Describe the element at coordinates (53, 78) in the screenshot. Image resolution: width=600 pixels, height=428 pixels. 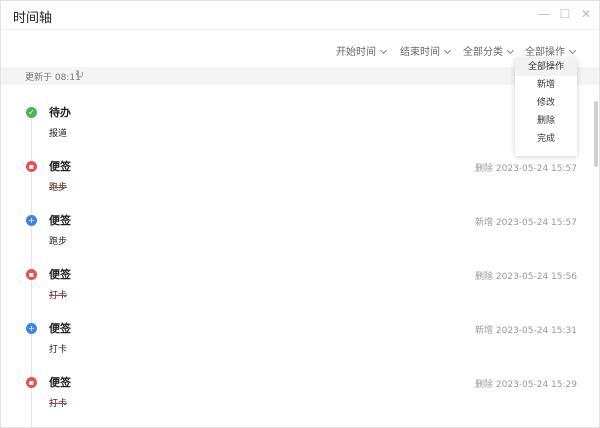
I see `update-time-text: 更新于 08:11` at that location.